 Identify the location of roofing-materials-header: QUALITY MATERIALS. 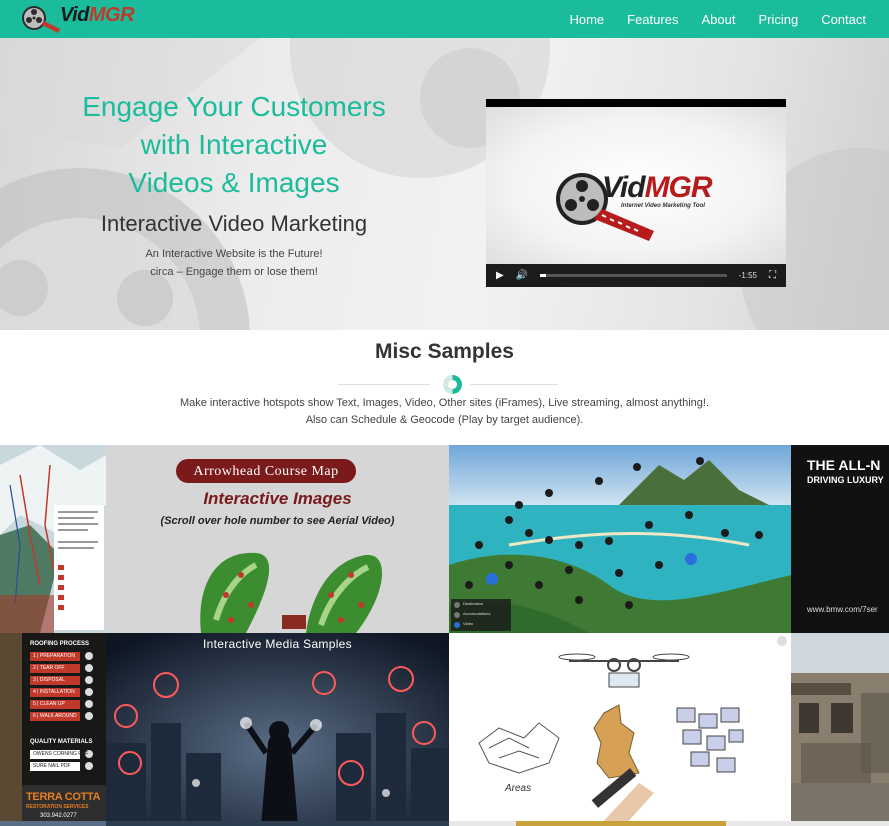
(61, 742).